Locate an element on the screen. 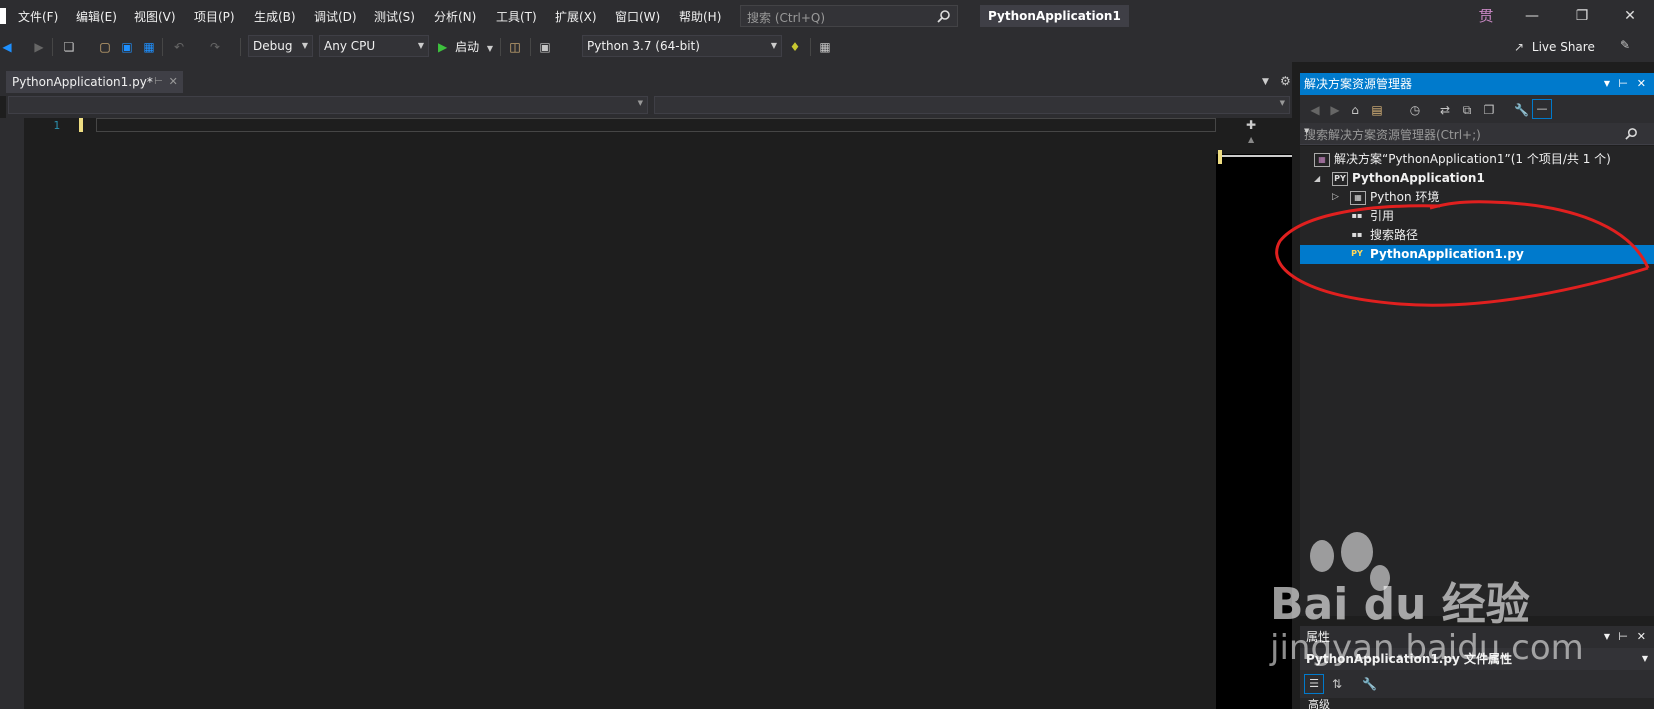 The width and height of the screenshot is (1654, 709). tab-overflow-icon: ▼ is located at coordinates (1265, 82).